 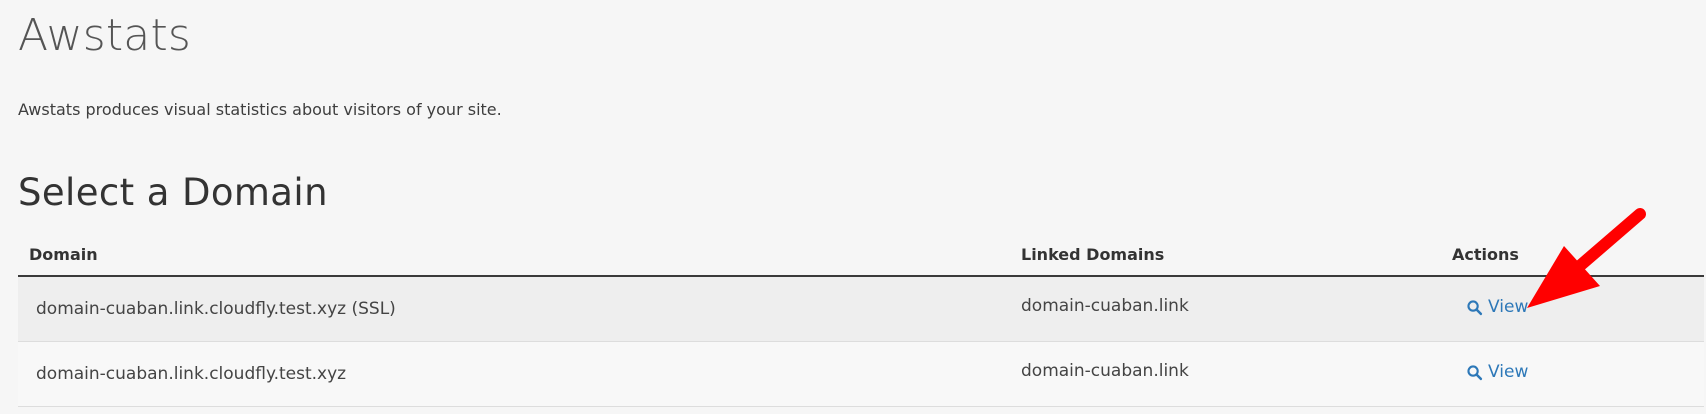 I want to click on page-title: Awstats, so click(x=105, y=35).